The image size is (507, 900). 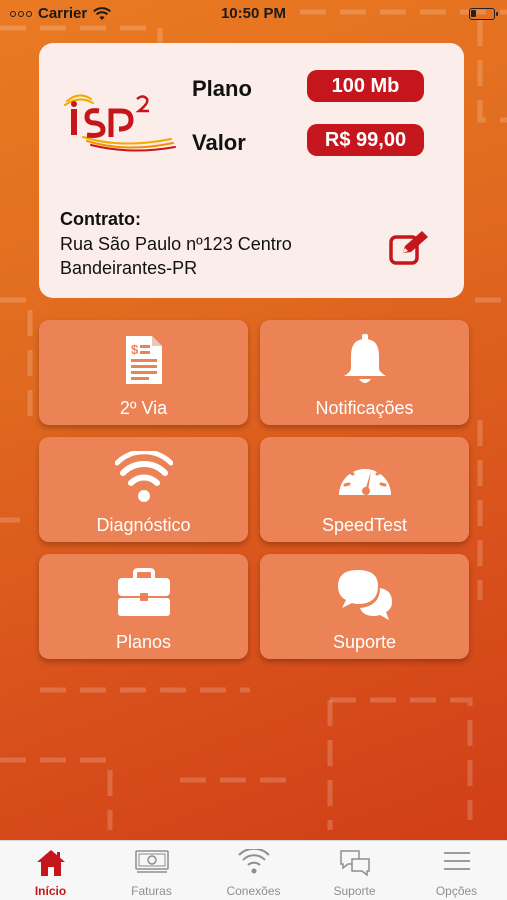 What do you see at coordinates (456, 891) in the screenshot?
I see `tab-label: Opções` at bounding box center [456, 891].